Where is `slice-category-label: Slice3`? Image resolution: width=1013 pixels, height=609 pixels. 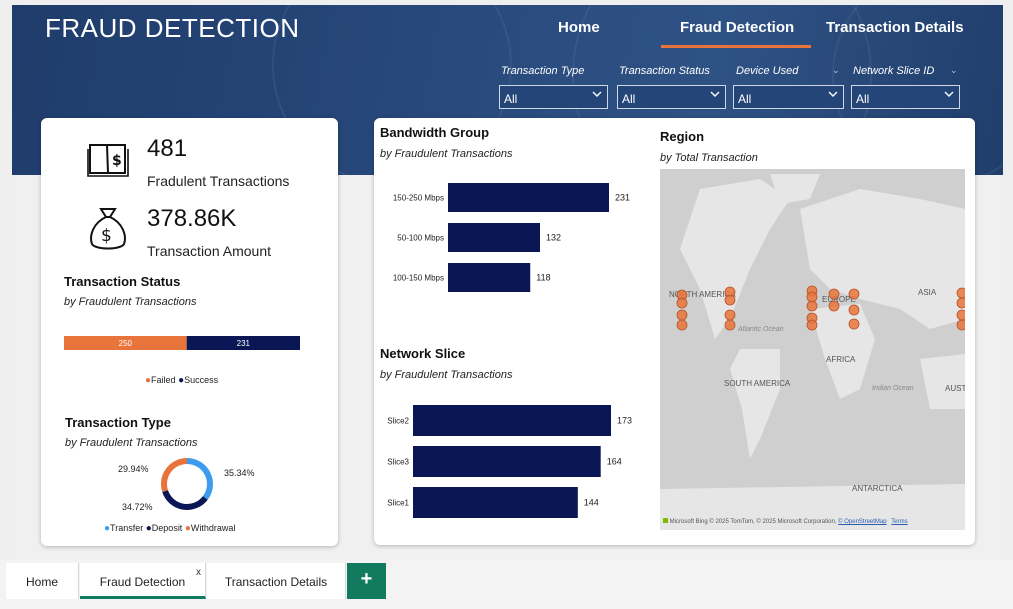
slice-category-label: Slice3 is located at coordinates (398, 462).